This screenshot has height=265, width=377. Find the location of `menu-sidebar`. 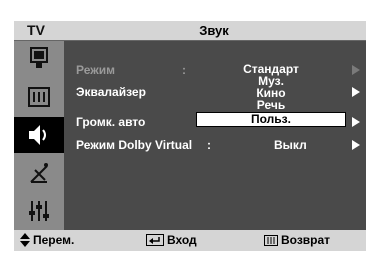

menu-sidebar is located at coordinates (39, 135).